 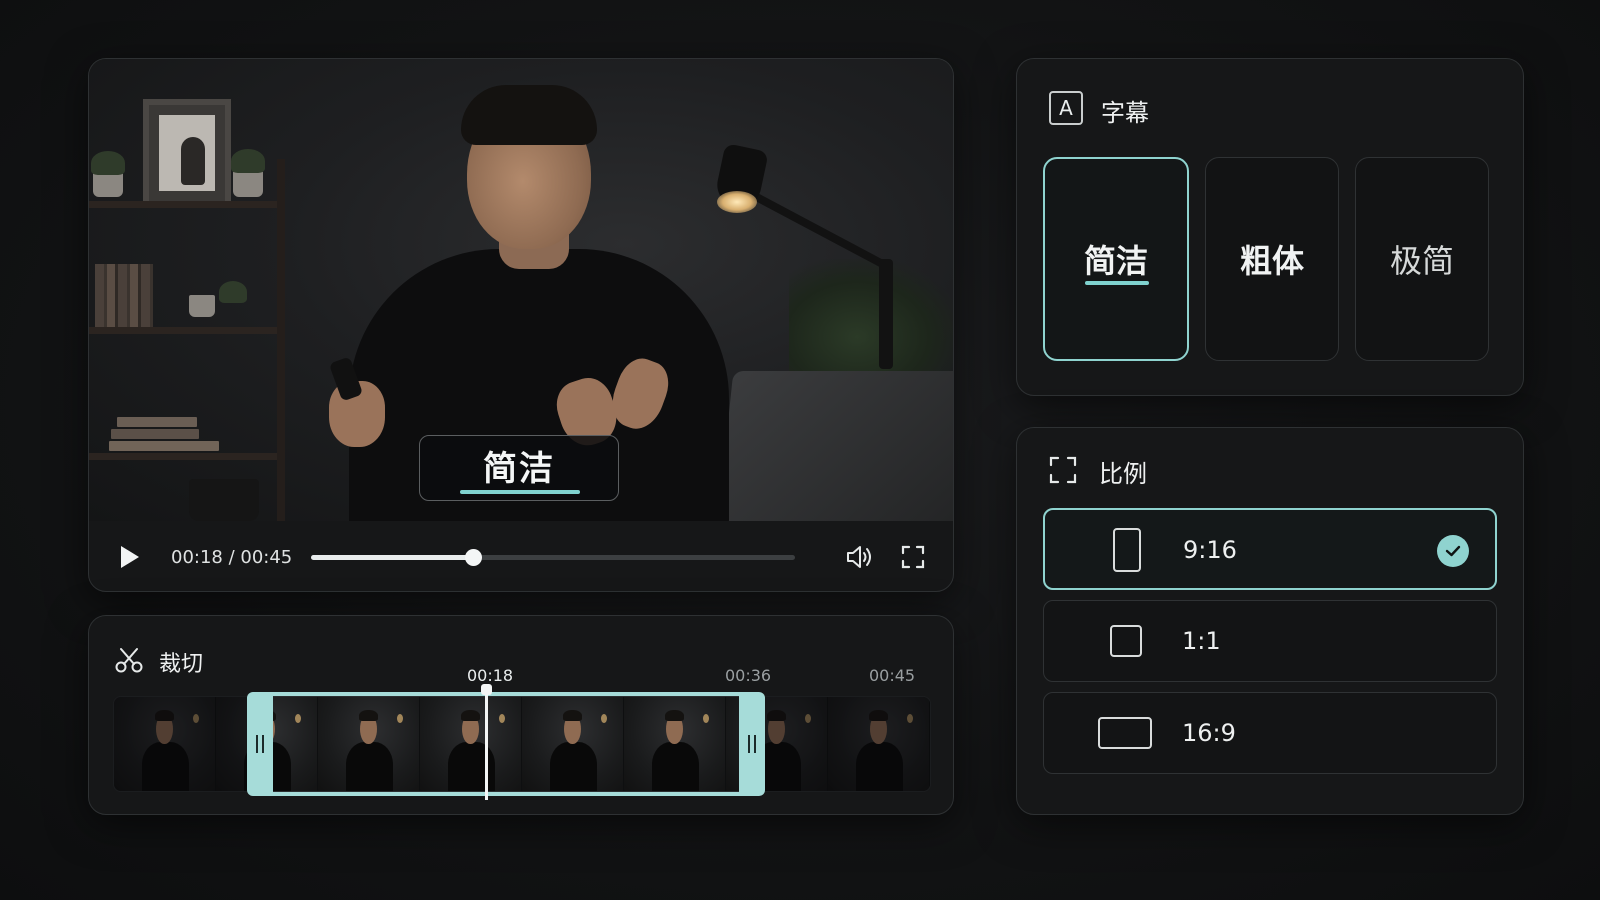 What do you see at coordinates (490, 675) in the screenshot?
I see `tick-label: 00:18` at bounding box center [490, 675].